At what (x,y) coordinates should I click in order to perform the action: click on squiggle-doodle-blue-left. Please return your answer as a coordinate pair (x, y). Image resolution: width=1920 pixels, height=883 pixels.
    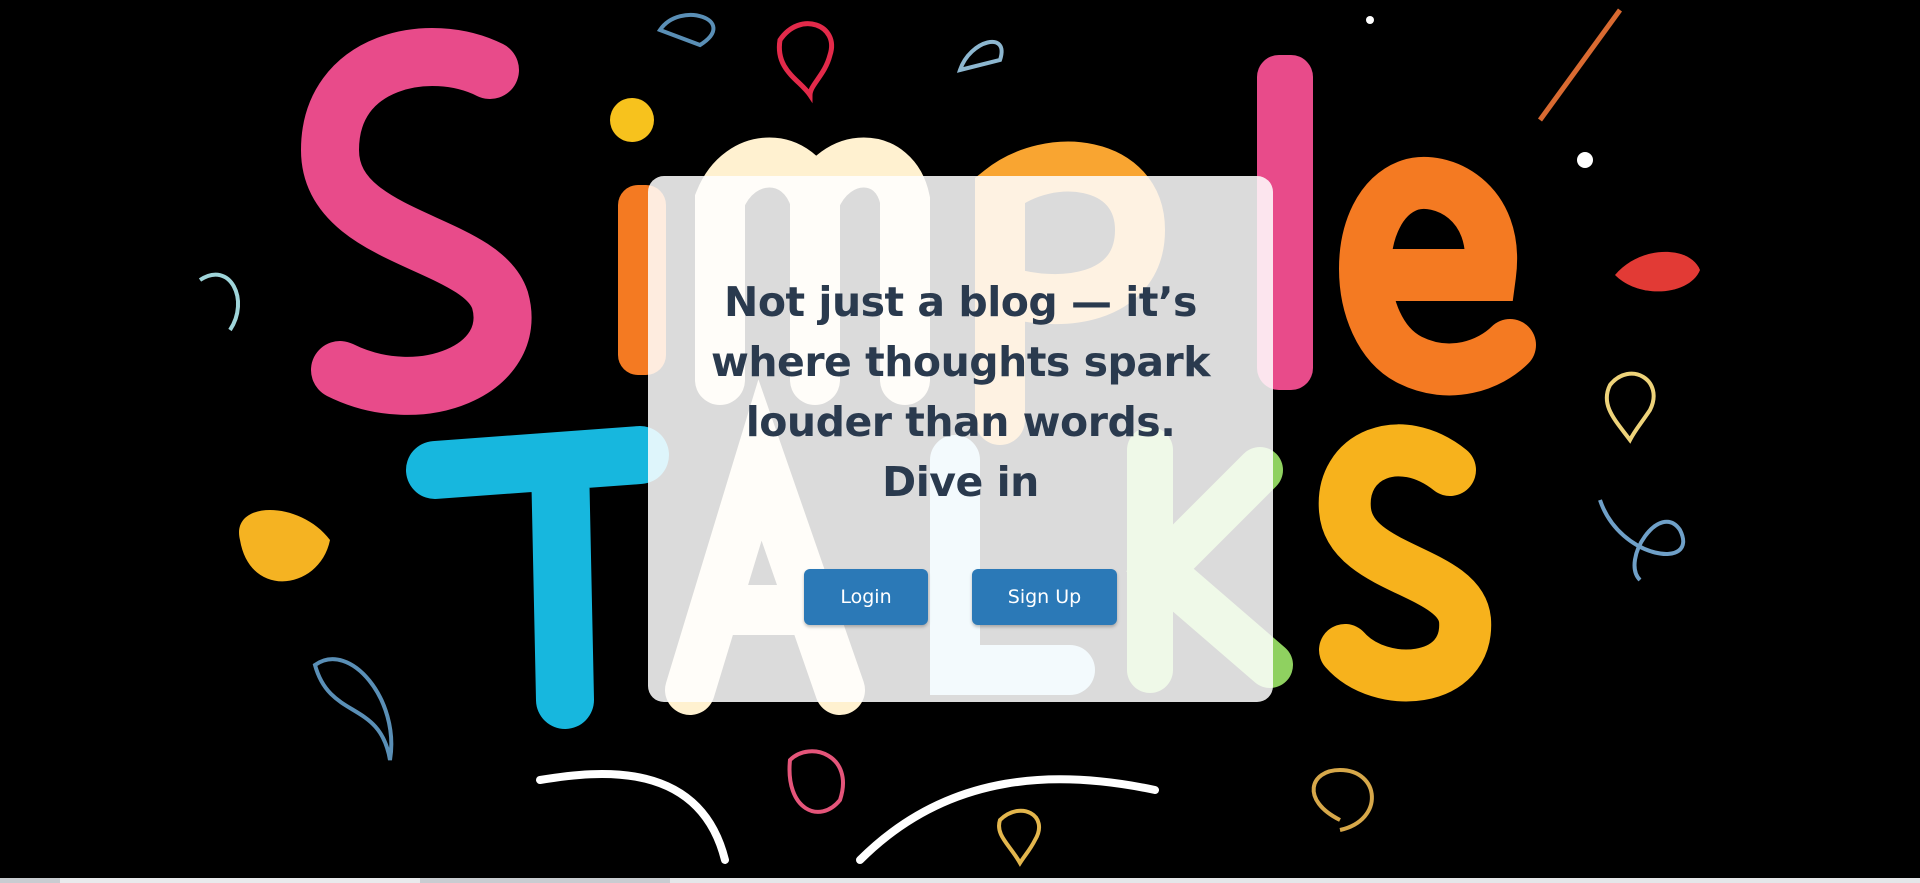
    Looking at the image, I should click on (353, 709).